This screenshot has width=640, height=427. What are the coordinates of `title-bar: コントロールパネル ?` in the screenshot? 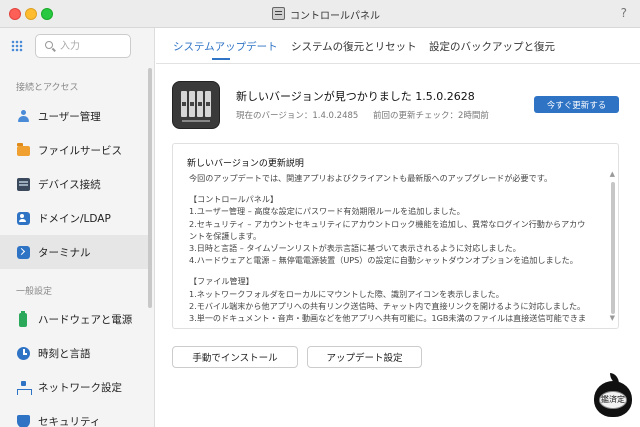 It's located at (320, 14).